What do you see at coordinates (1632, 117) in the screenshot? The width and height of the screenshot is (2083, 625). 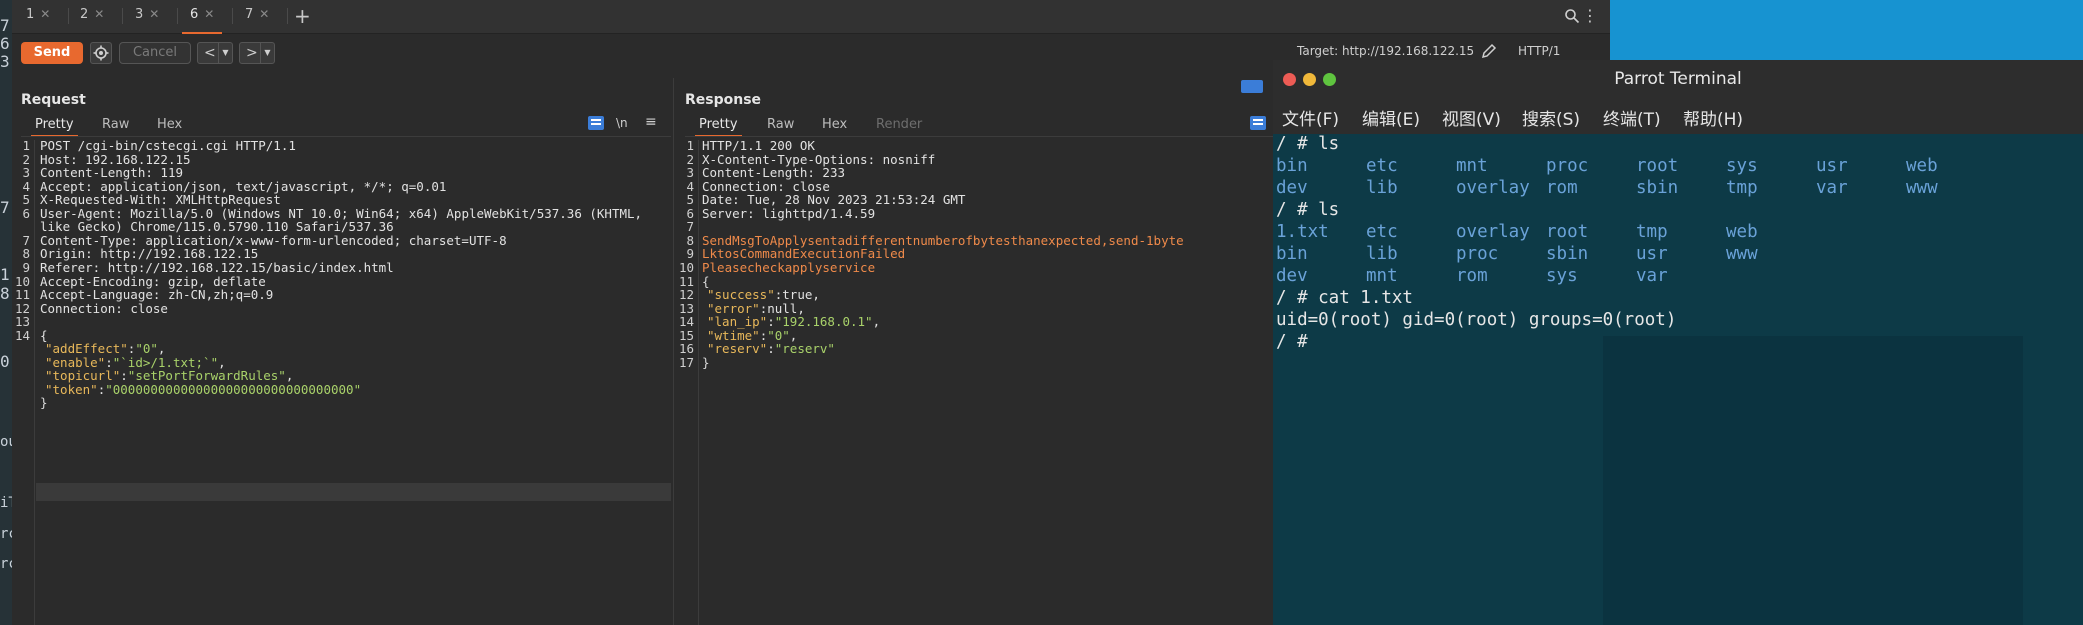 I see `menu-terminal: 终端(T)` at bounding box center [1632, 117].